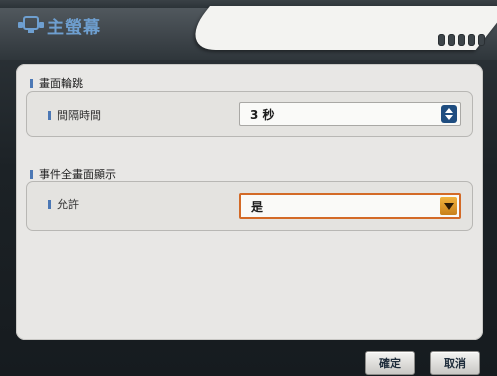 The width and height of the screenshot is (497, 376). I want to click on section-title-text: 畫面輪跳, so click(61, 83).